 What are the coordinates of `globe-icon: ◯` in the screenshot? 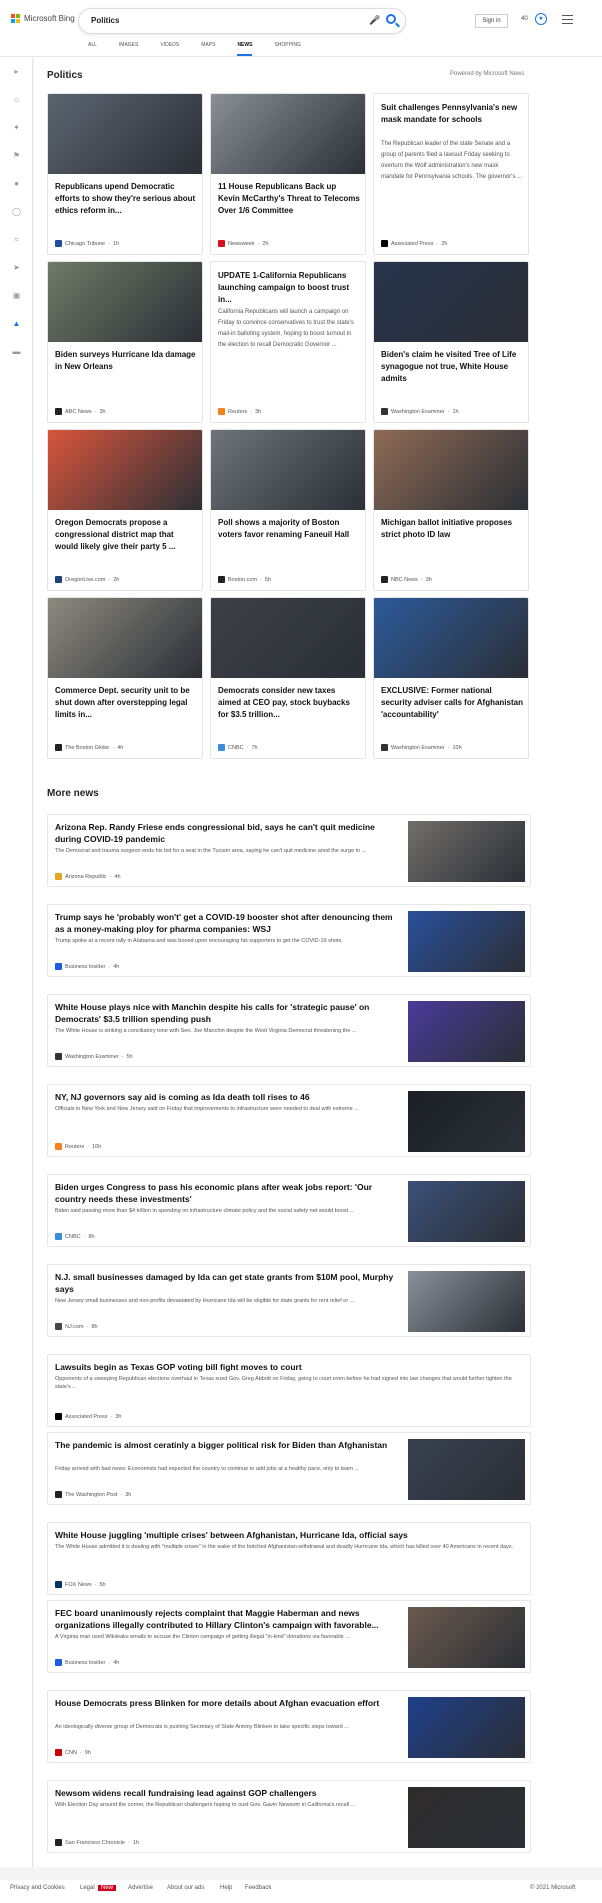 It's located at (16, 211).